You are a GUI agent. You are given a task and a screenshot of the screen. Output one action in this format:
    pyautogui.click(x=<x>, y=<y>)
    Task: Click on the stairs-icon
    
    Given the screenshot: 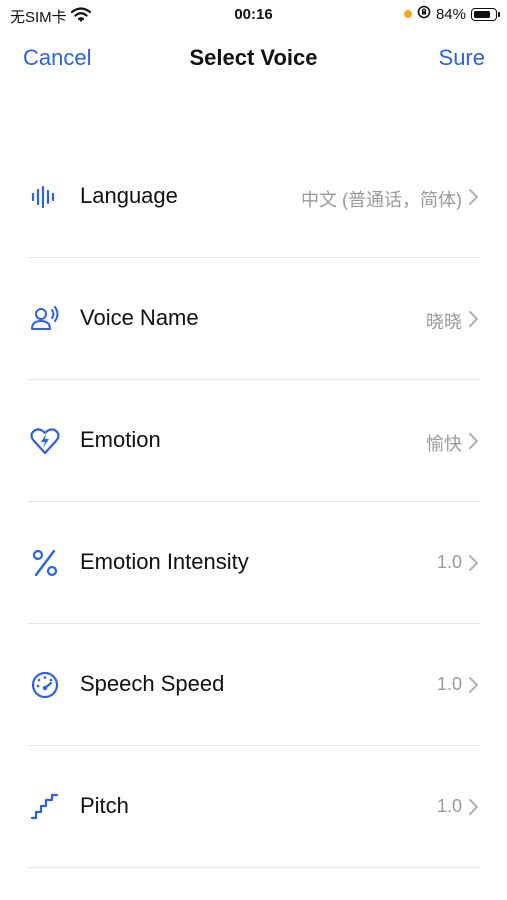 What is the action you would take?
    pyautogui.click(x=45, y=807)
    